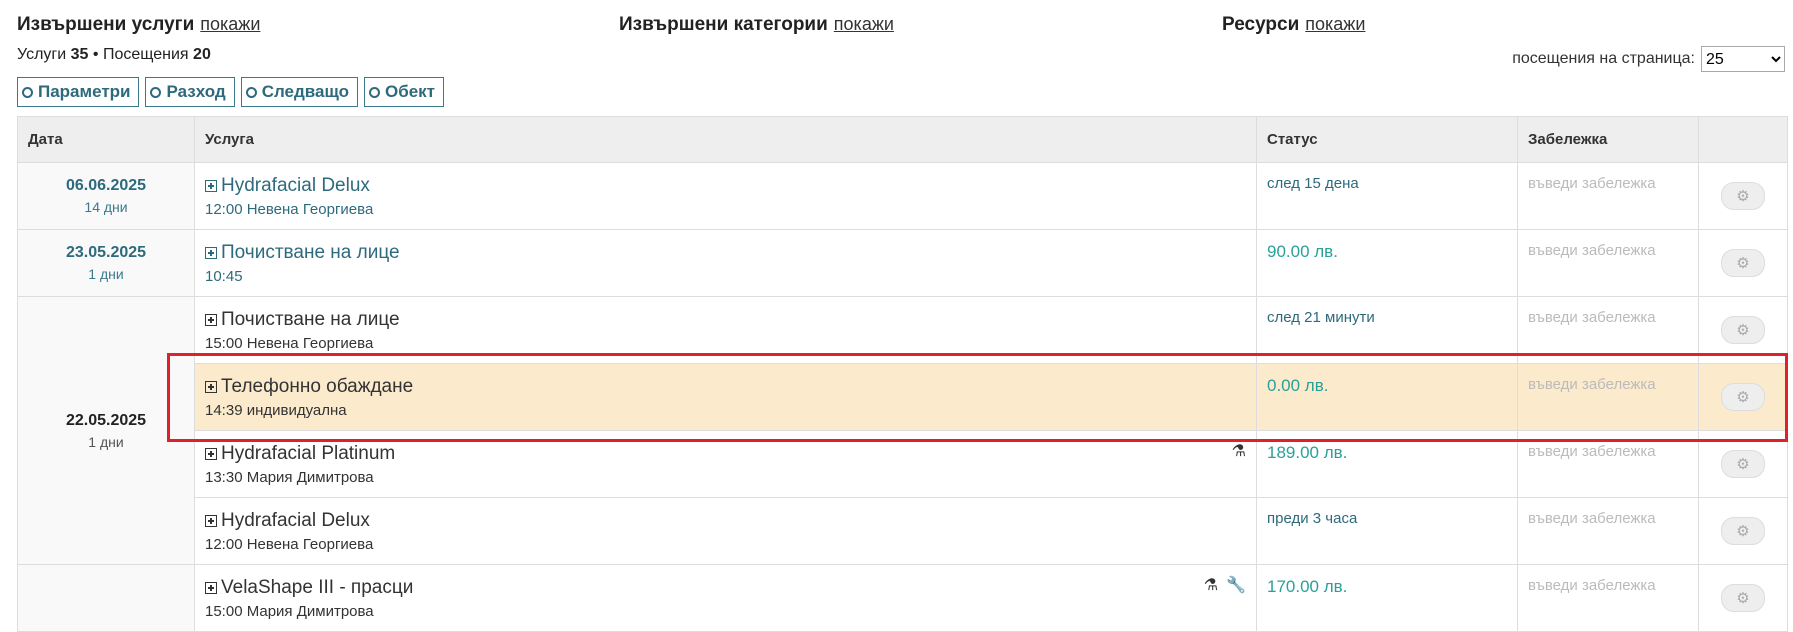 The image size is (1793, 632). What do you see at coordinates (1387, 263) in the screenshot?
I see `status-cell: 90.00 лв.` at bounding box center [1387, 263].